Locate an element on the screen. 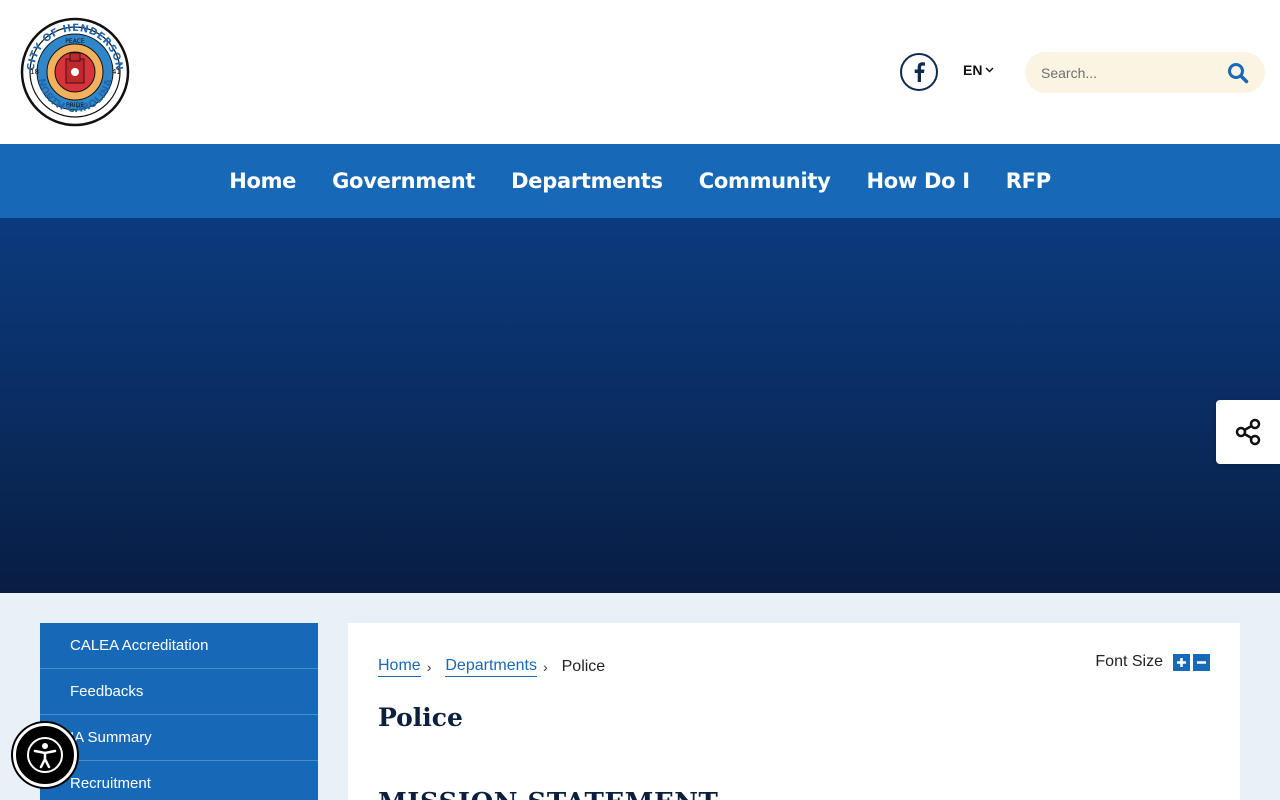  font-increase-button is located at coordinates (1181, 662).